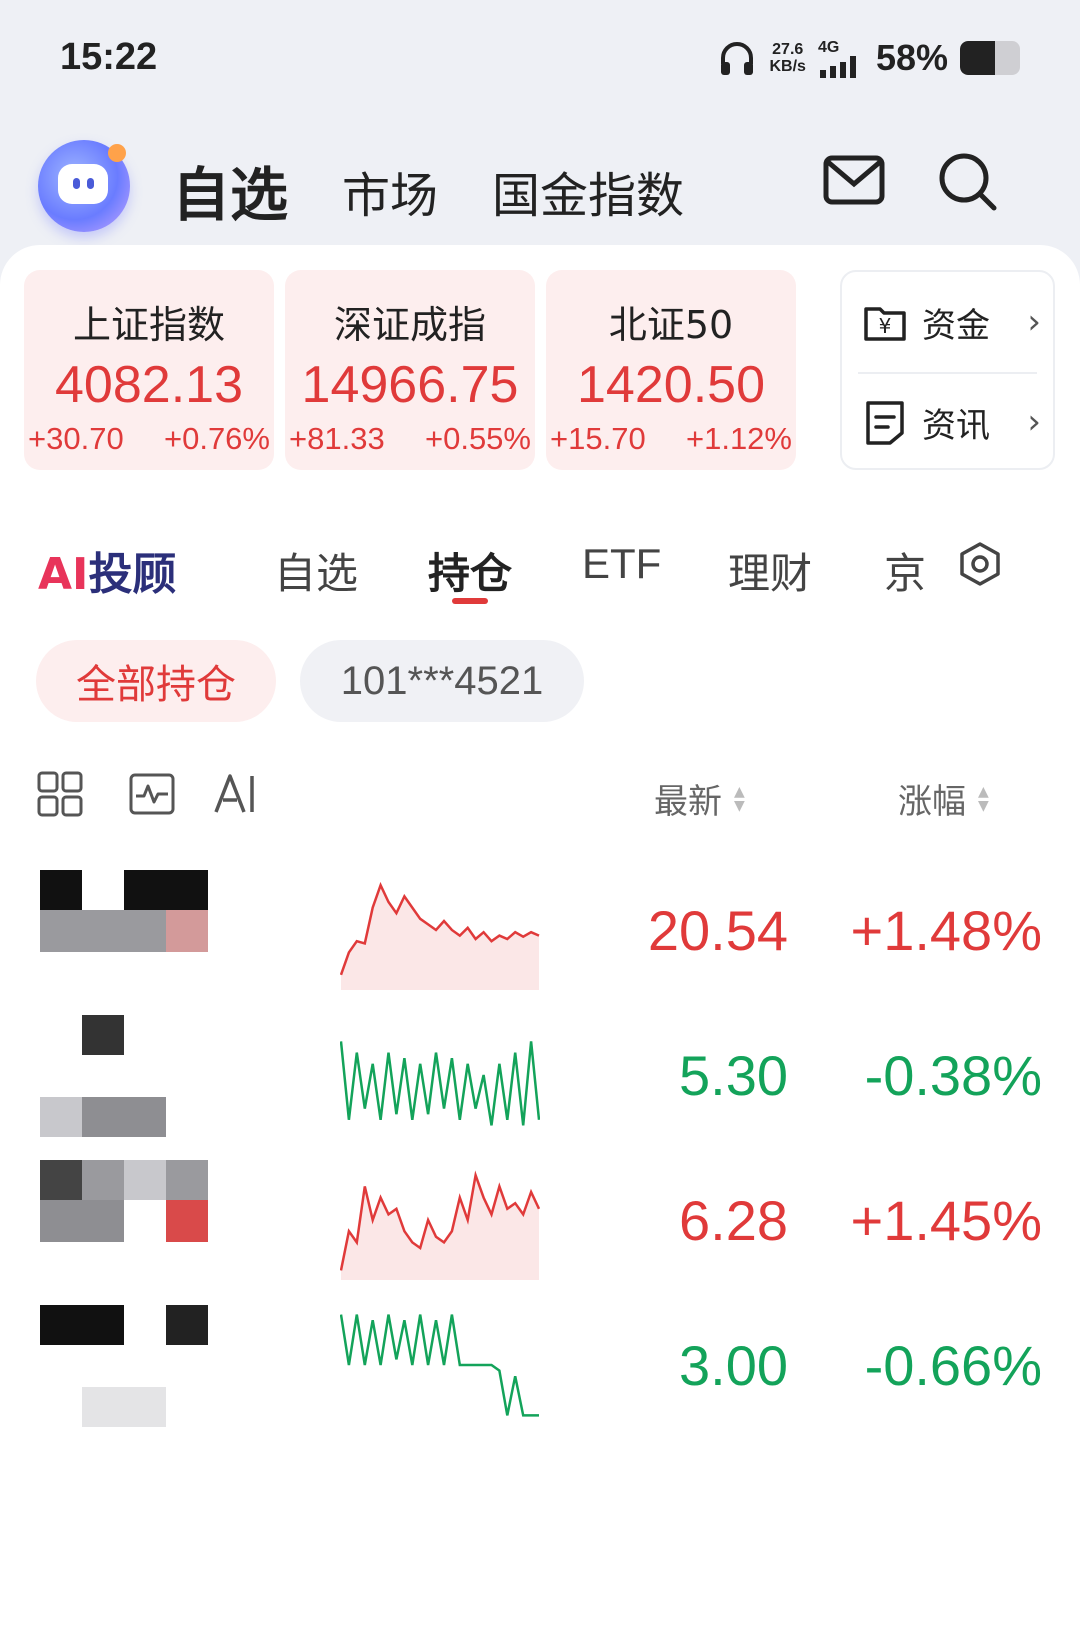  What do you see at coordinates (770, 570) in the screenshot?
I see `subtab-wealth: 理财` at bounding box center [770, 570].